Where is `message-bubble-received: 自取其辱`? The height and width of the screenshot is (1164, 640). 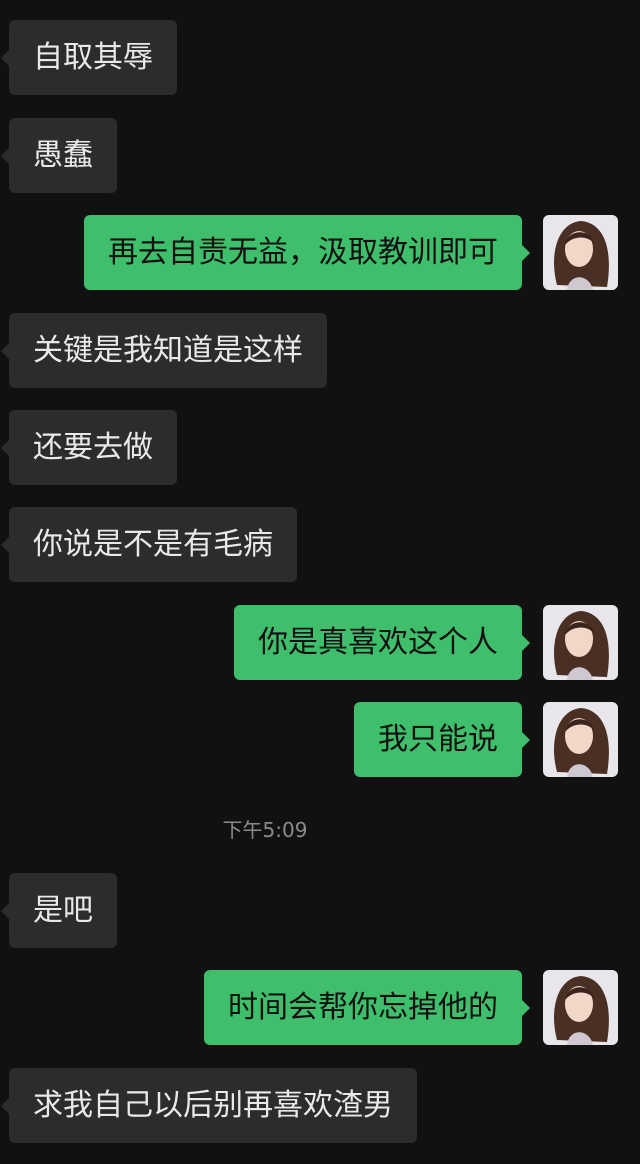
message-bubble-received: 自取其辱 is located at coordinates (89, 57).